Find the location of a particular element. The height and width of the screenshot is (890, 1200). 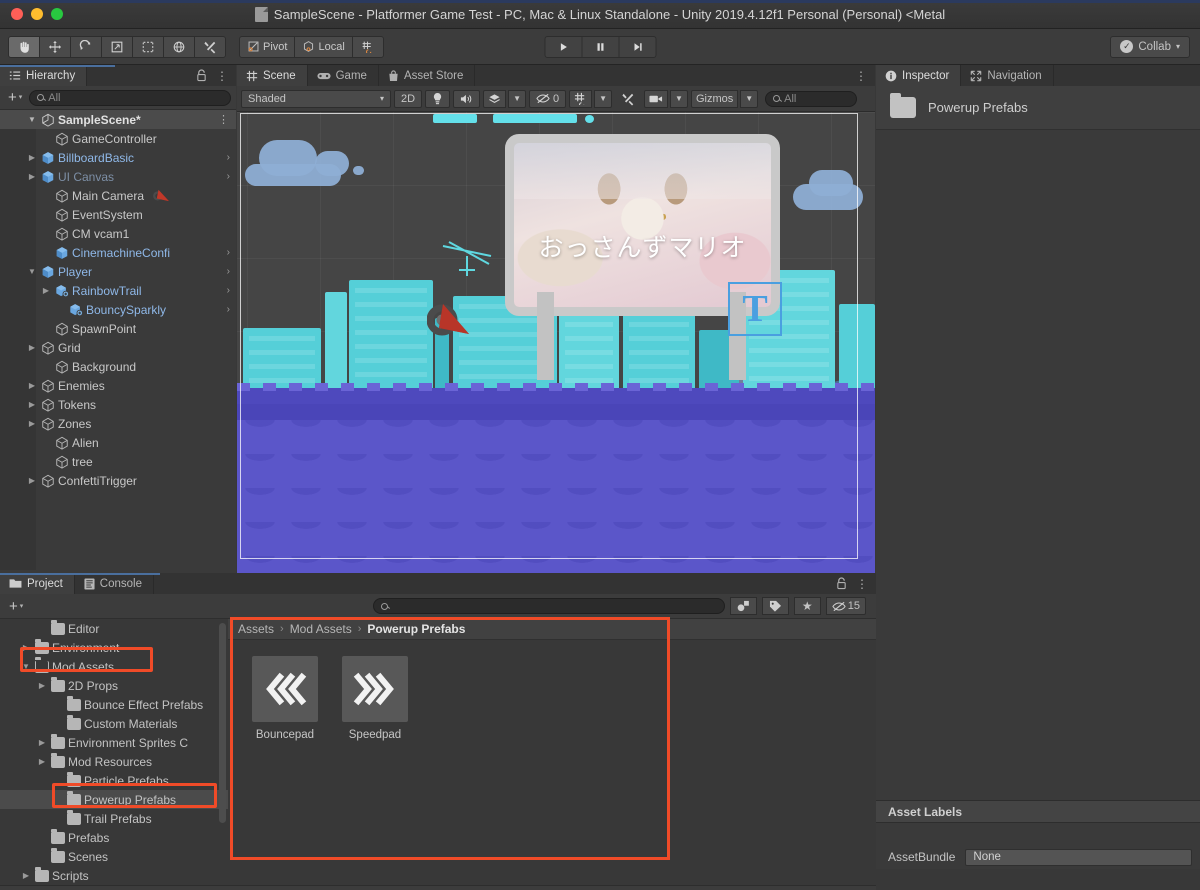

tab-asset-store: Asset Store is located at coordinates (427, 75).